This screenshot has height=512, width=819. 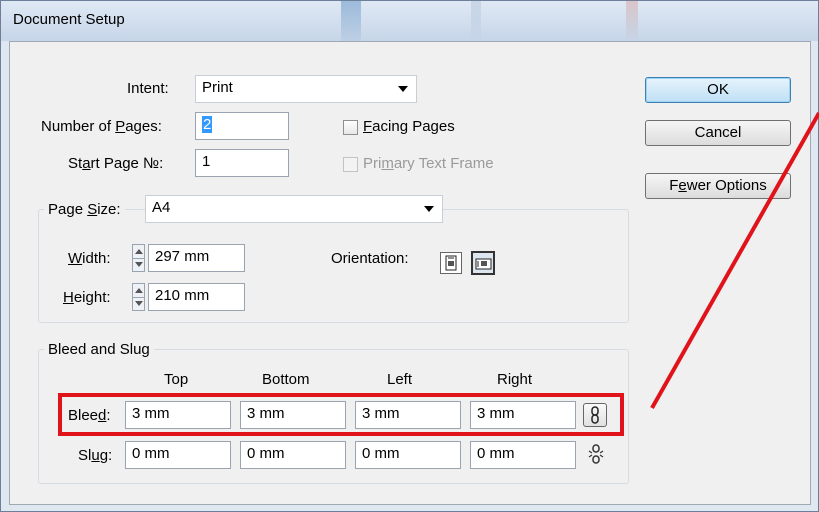 I want to click on slug-right-value: 0 mm, so click(x=496, y=453).